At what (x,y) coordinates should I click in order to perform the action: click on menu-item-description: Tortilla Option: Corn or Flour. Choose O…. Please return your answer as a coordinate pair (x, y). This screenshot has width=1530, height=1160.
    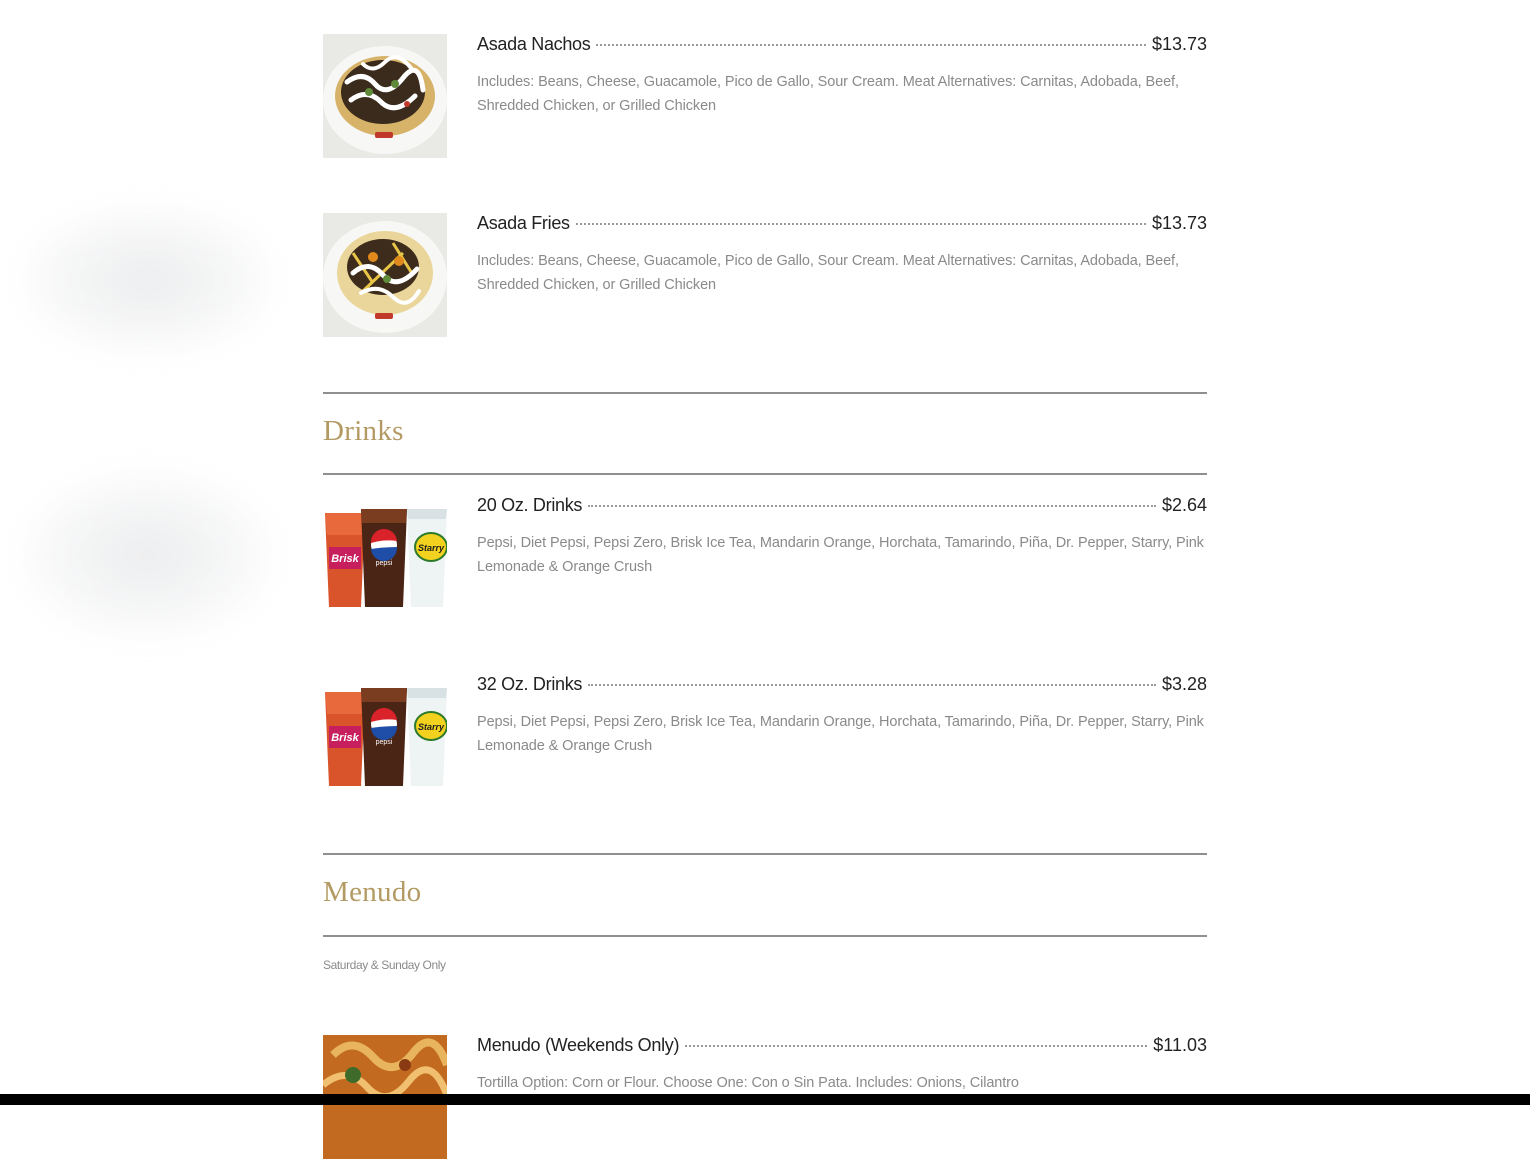
    Looking at the image, I should click on (748, 1083).